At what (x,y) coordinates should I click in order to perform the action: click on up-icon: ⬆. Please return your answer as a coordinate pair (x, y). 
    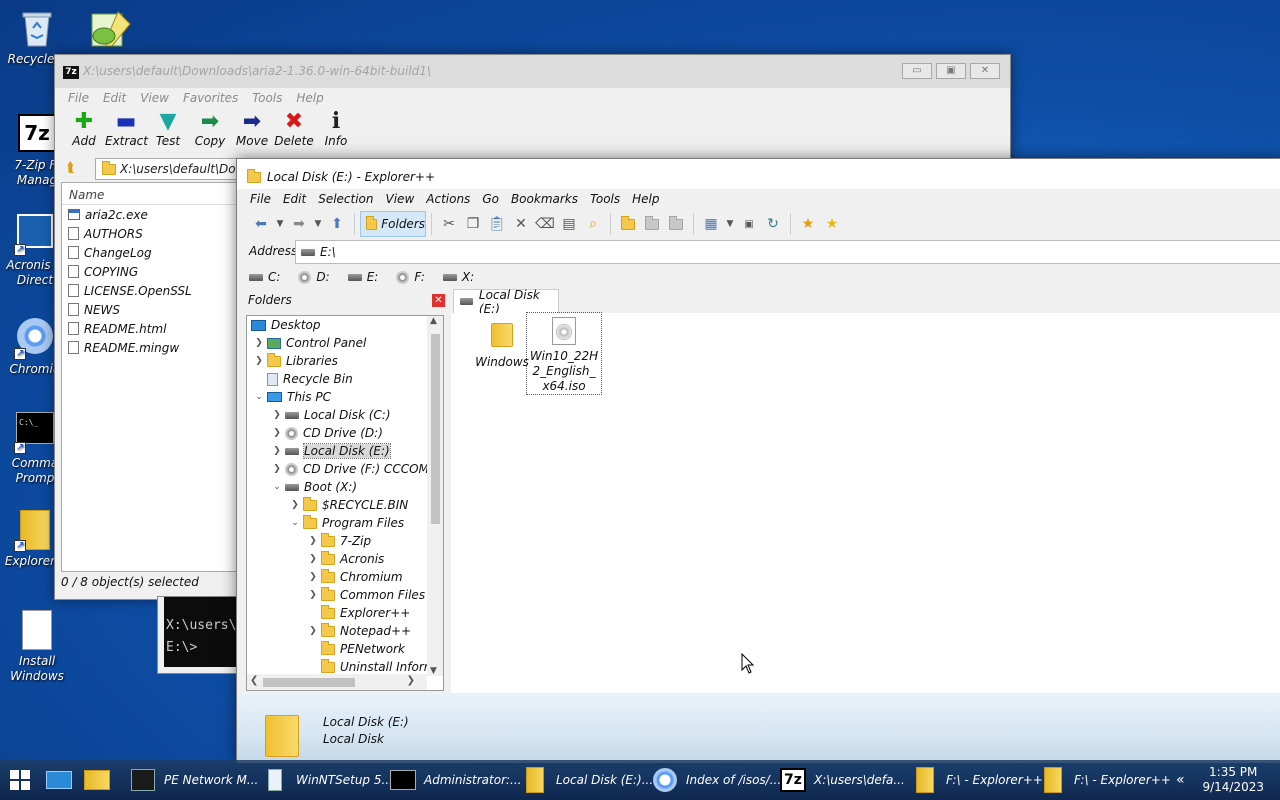
    Looking at the image, I should click on (337, 224).